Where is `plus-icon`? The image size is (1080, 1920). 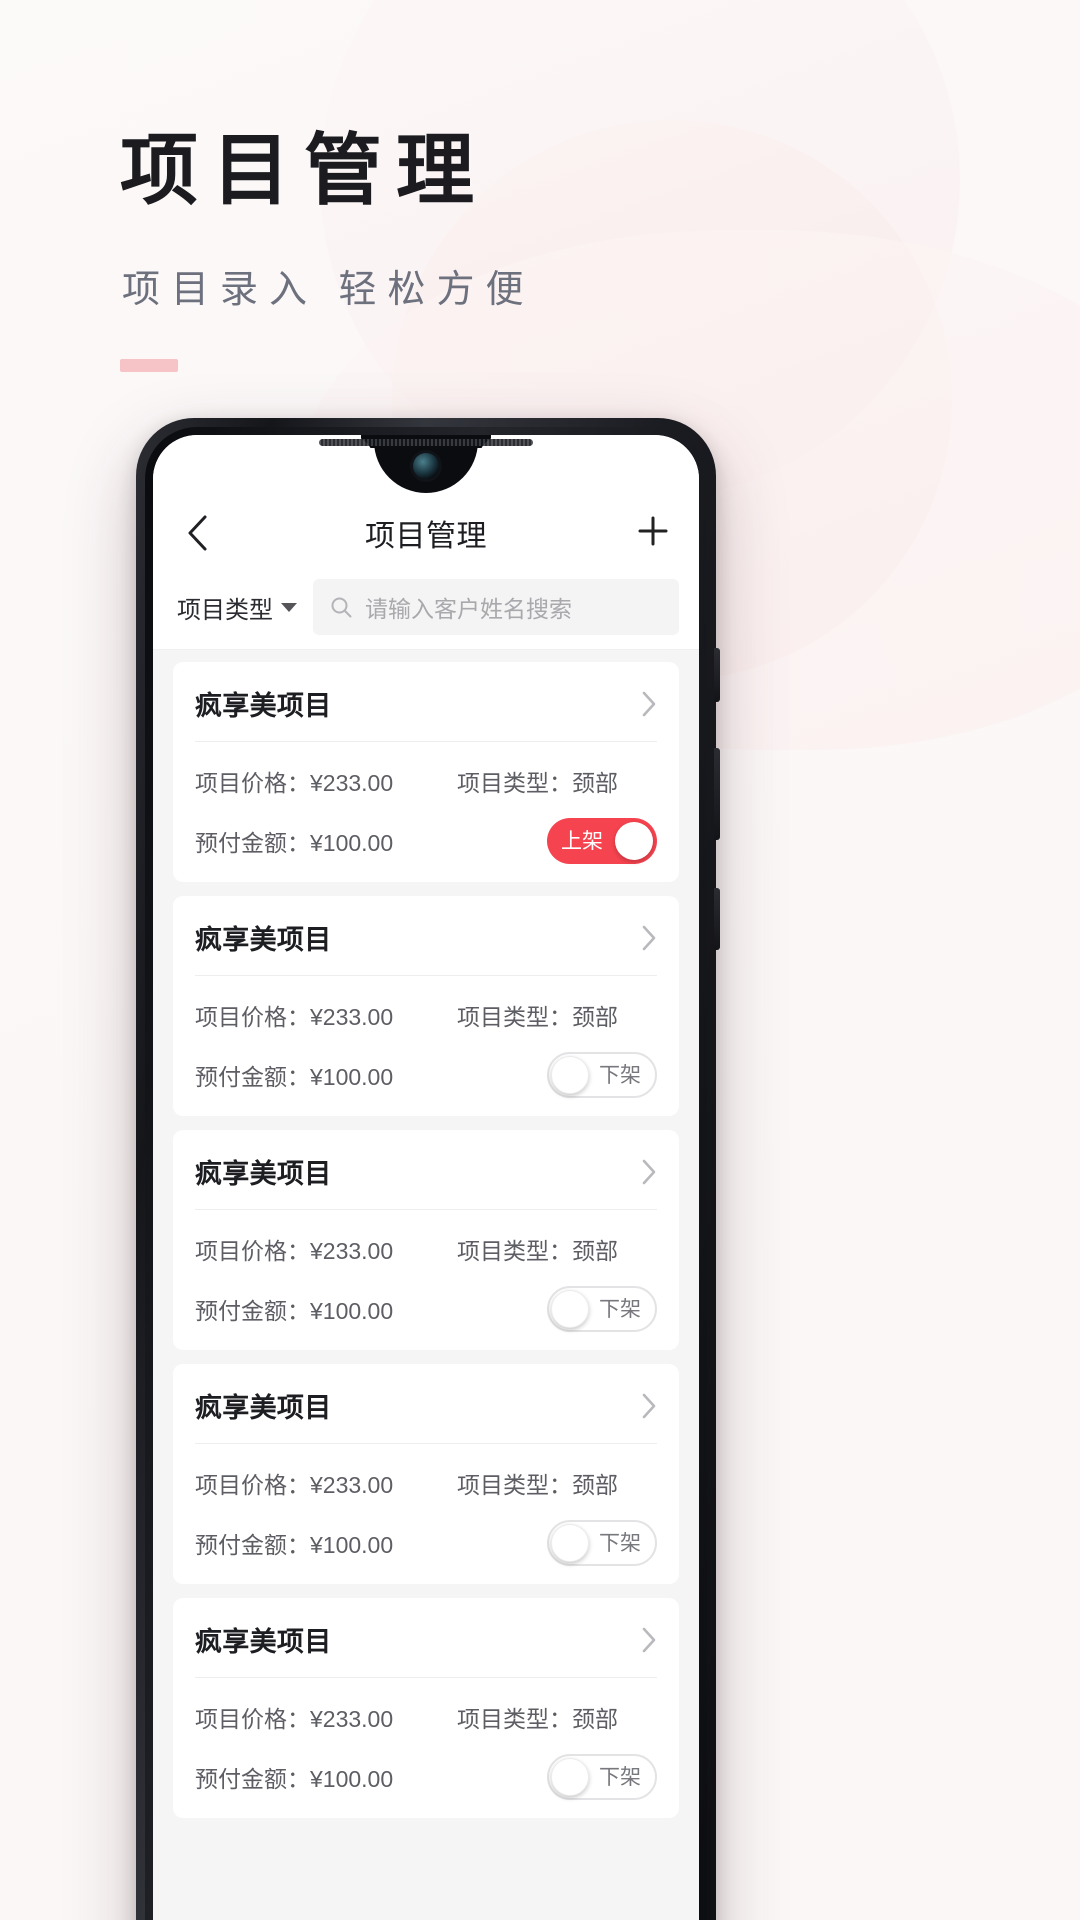 plus-icon is located at coordinates (653, 533).